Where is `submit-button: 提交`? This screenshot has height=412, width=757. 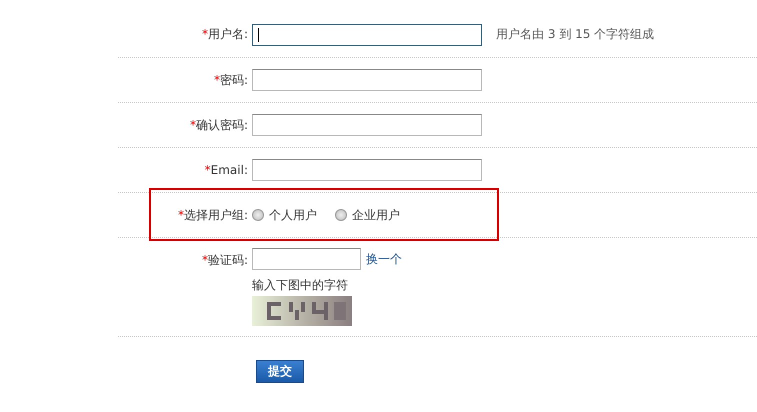 submit-button: 提交 is located at coordinates (280, 371).